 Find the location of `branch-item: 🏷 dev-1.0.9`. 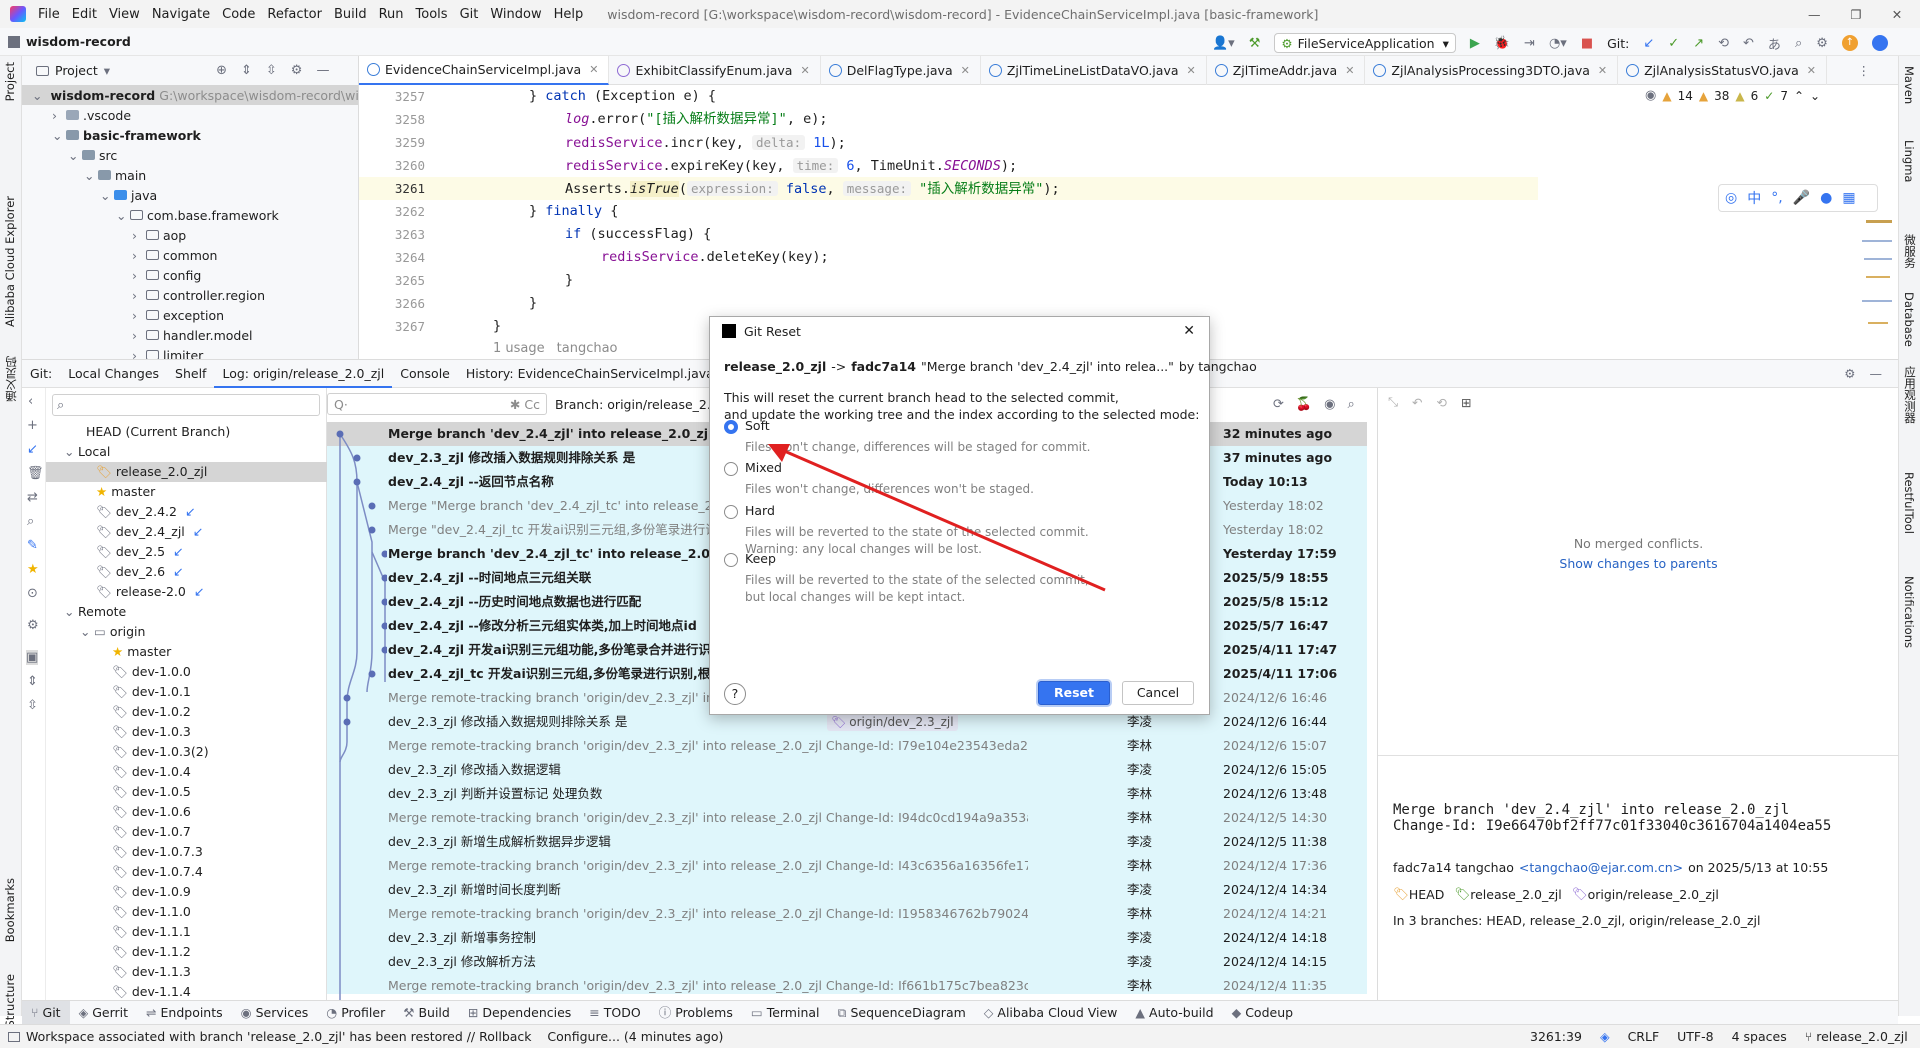

branch-item: 🏷 dev-1.0.9 is located at coordinates (191, 892).